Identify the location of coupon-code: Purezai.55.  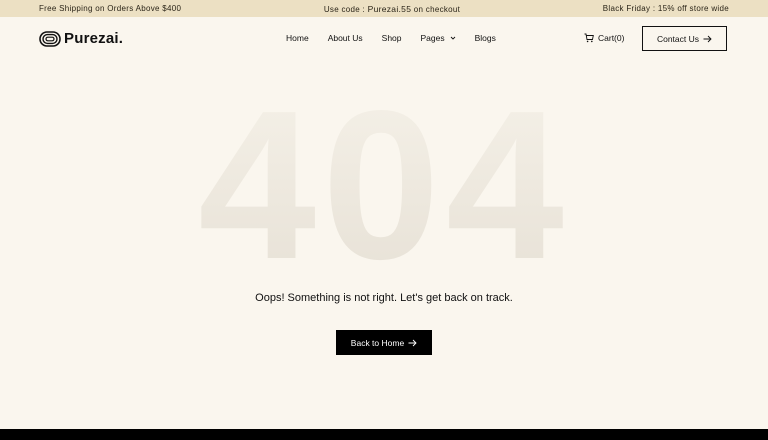
(389, 8).